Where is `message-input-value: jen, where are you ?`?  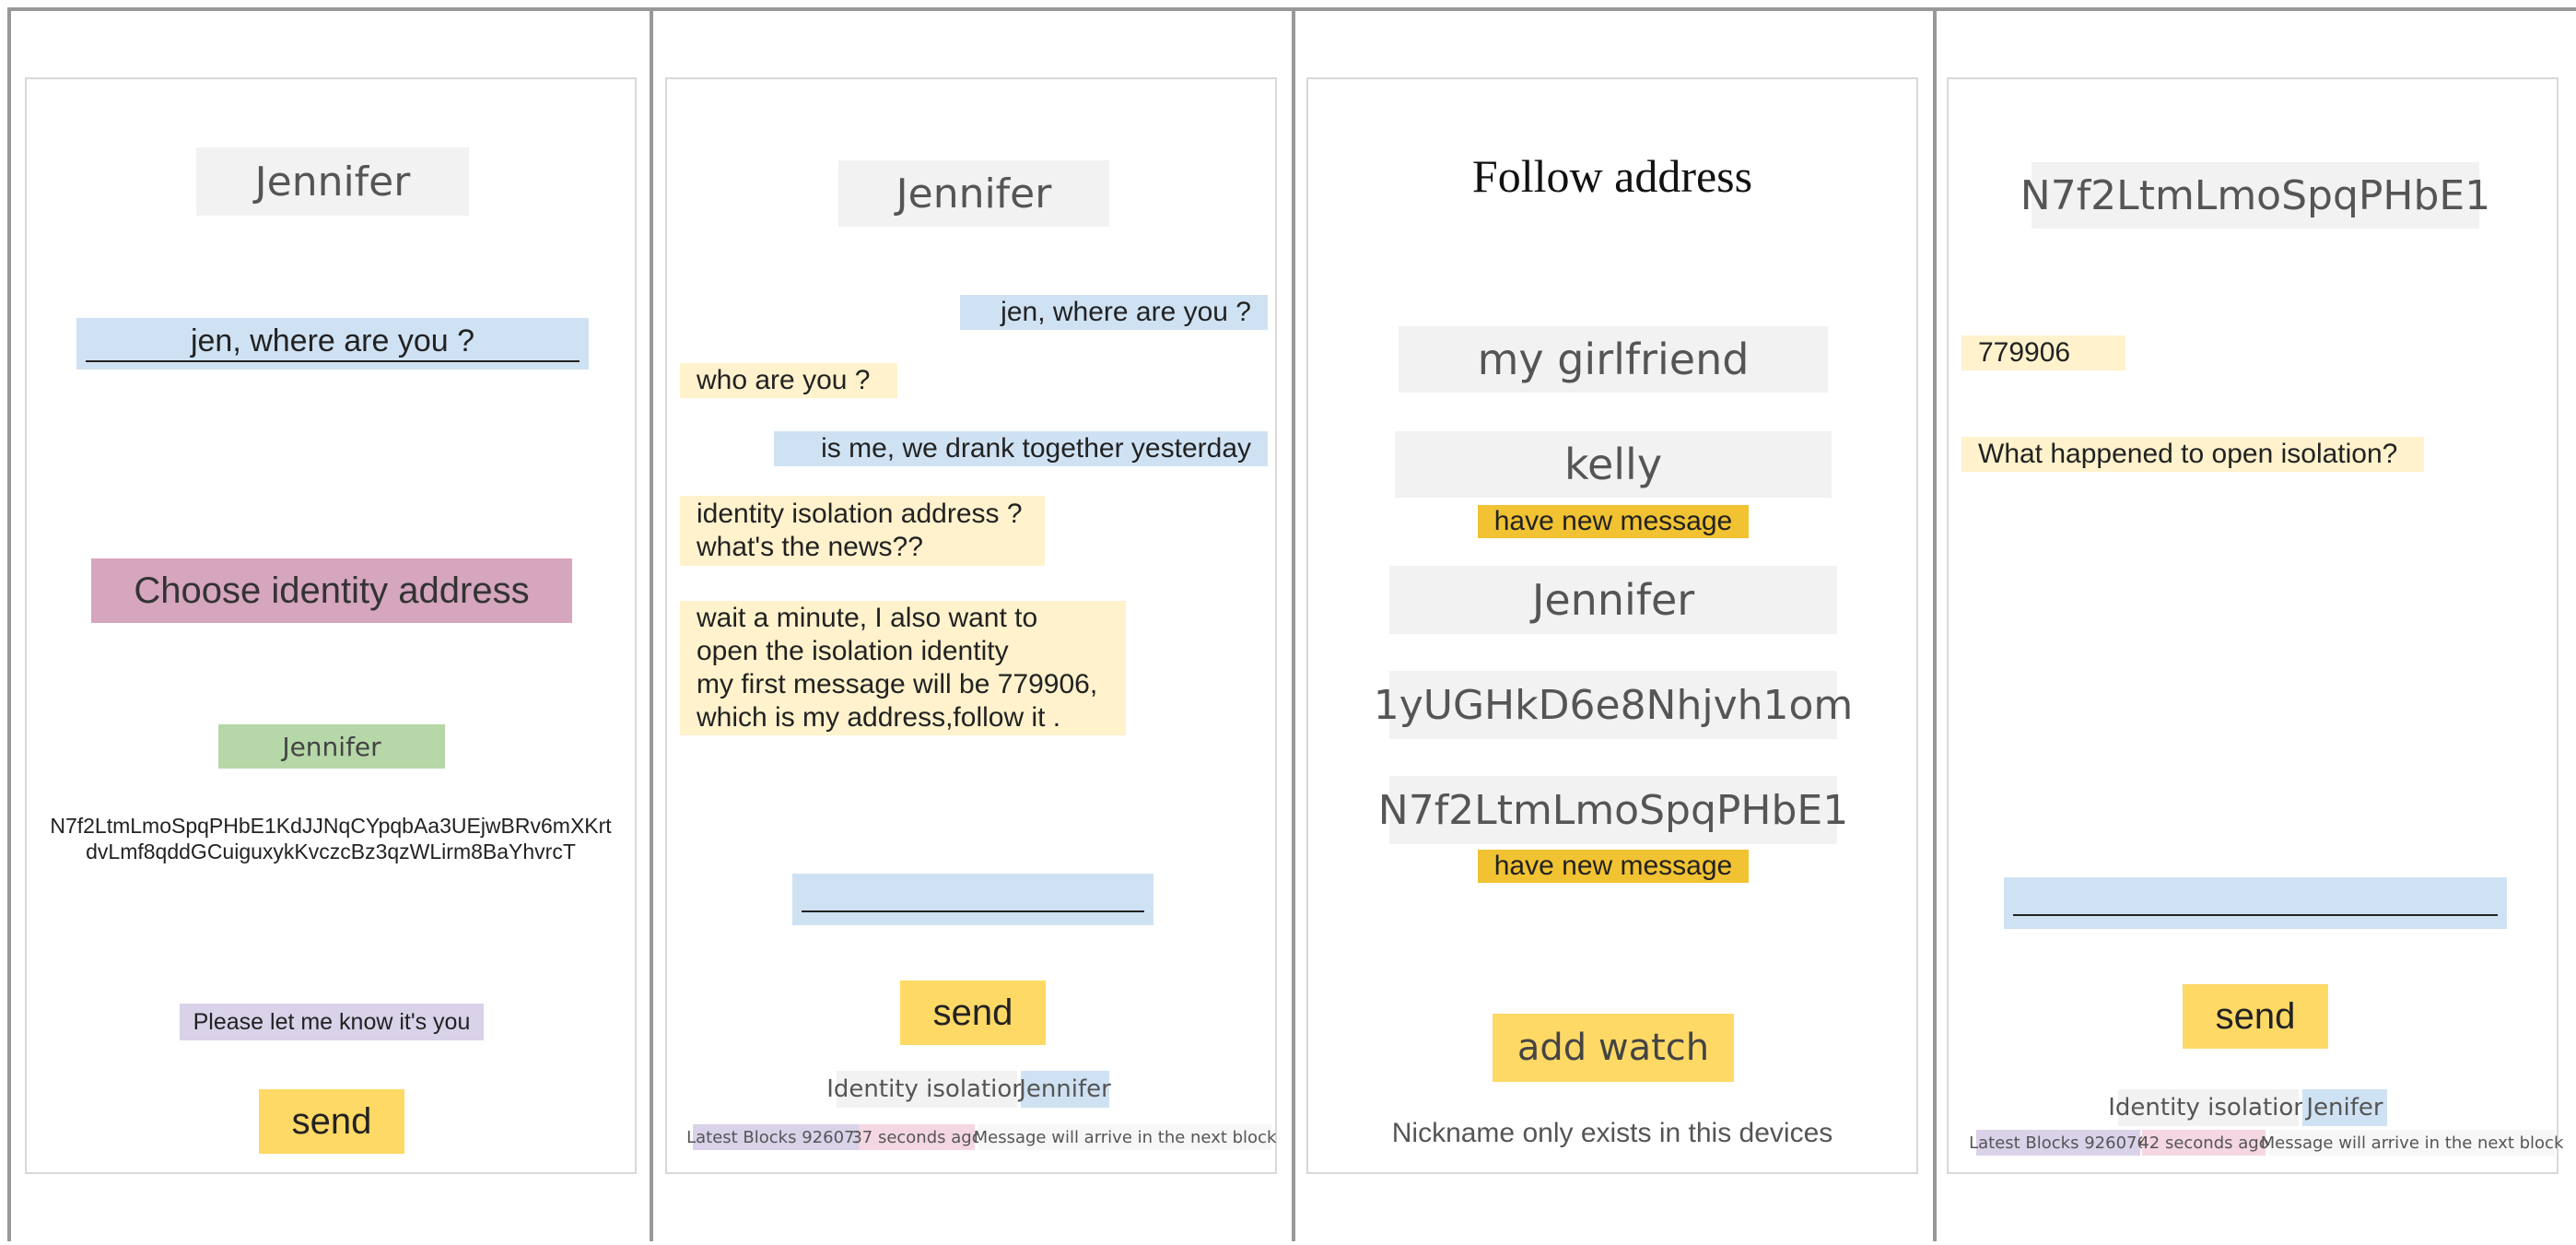 message-input-value: jen, where are you ? is located at coordinates (332, 340).